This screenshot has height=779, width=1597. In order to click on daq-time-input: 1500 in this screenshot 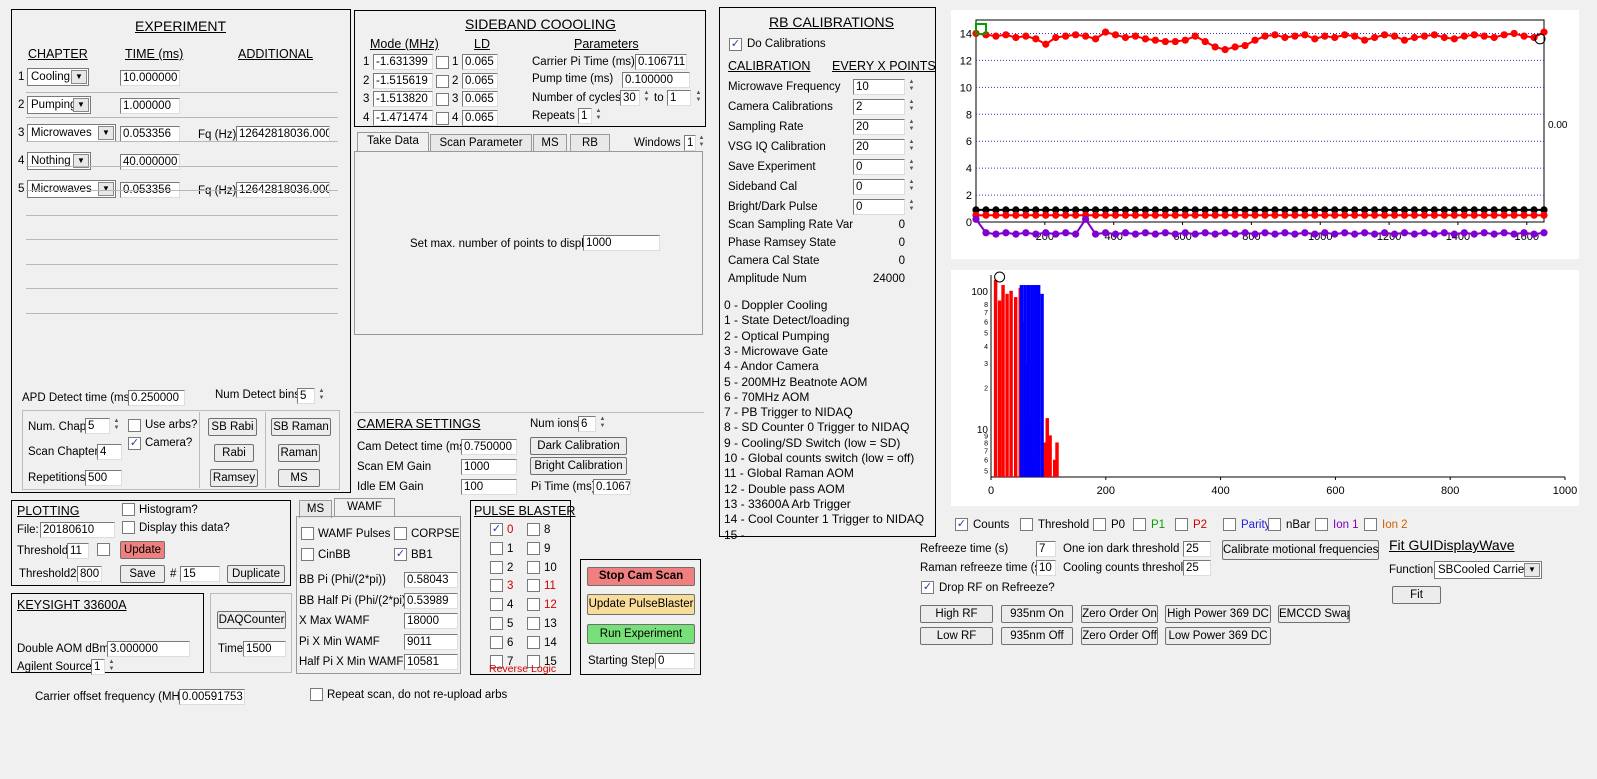, I will do `click(264, 649)`.